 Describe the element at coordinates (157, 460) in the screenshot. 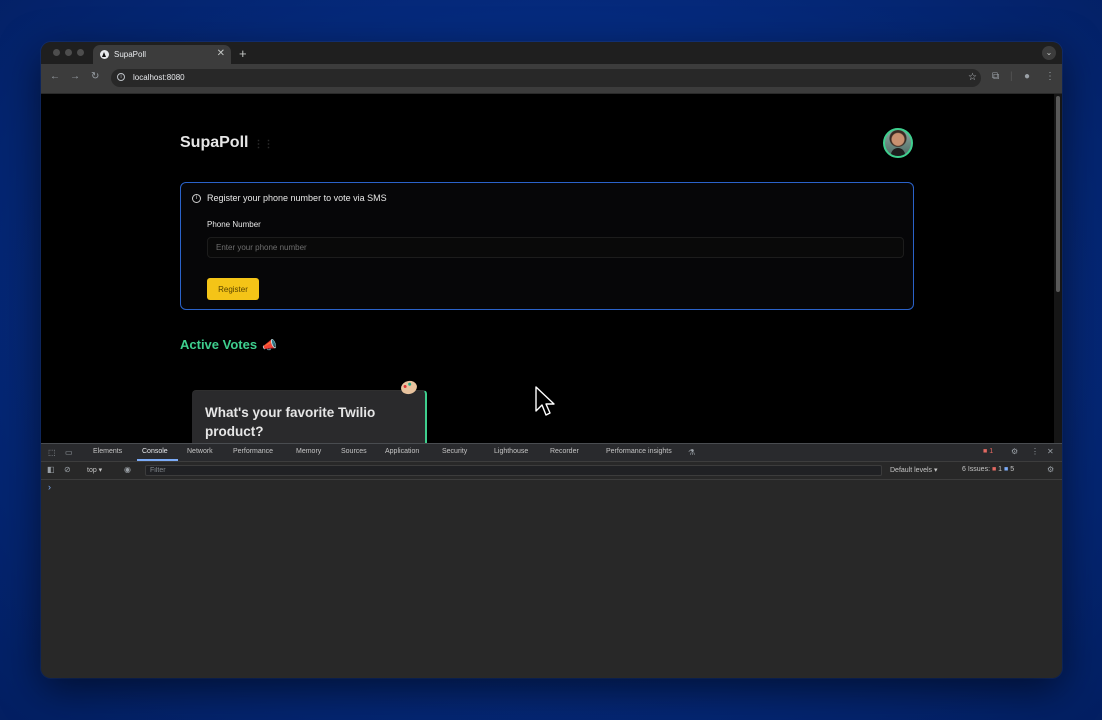

I see `active-tab-indicator` at that location.